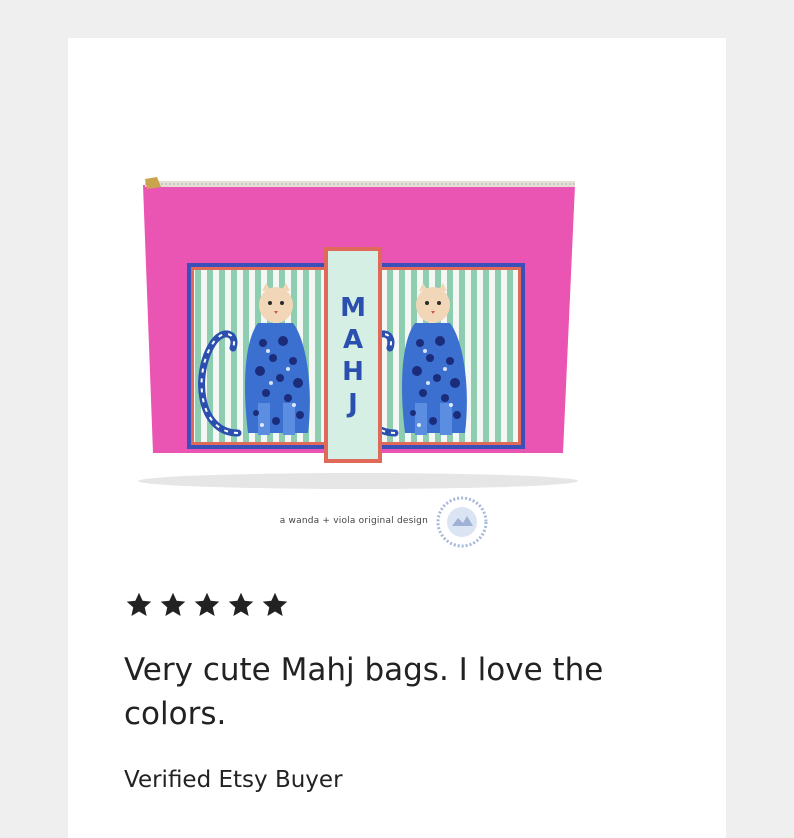  What do you see at coordinates (353, 308) in the screenshot?
I see `panel-letter-m: M` at bounding box center [353, 308].